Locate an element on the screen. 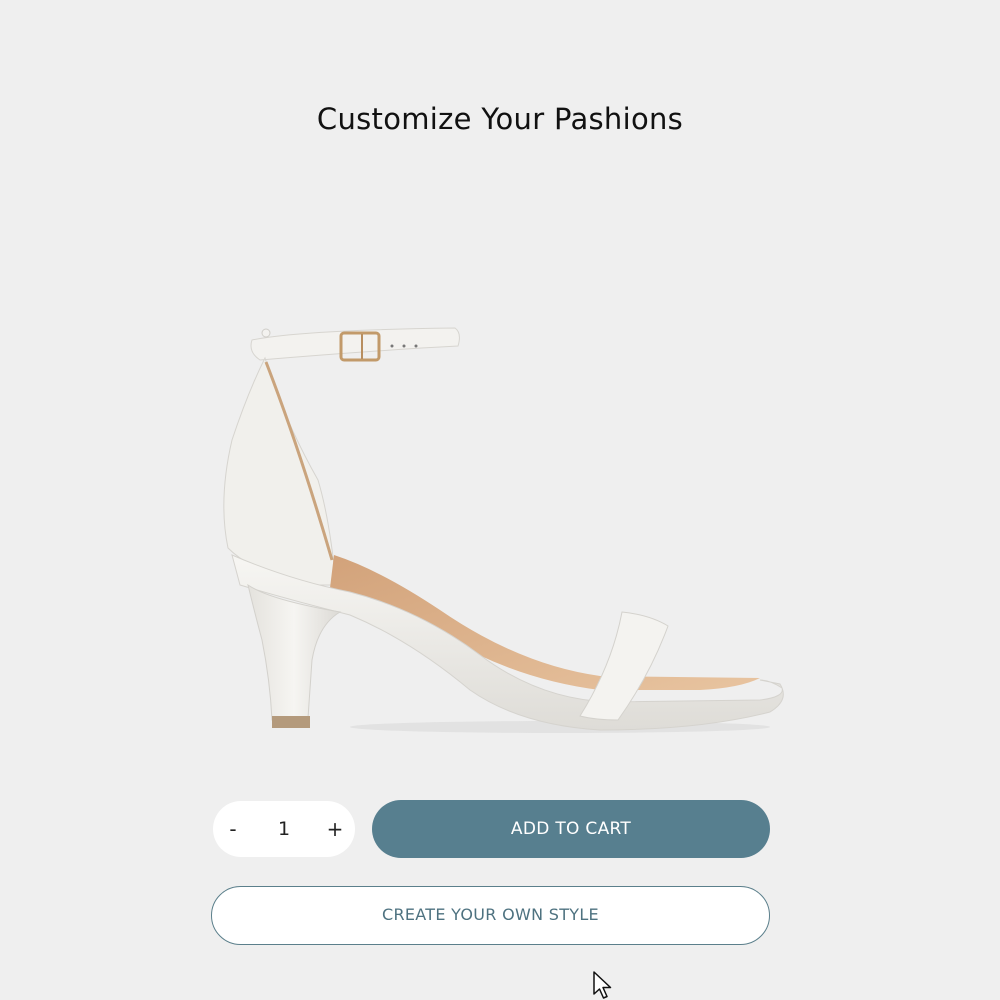  increment-button: + is located at coordinates (335, 829).